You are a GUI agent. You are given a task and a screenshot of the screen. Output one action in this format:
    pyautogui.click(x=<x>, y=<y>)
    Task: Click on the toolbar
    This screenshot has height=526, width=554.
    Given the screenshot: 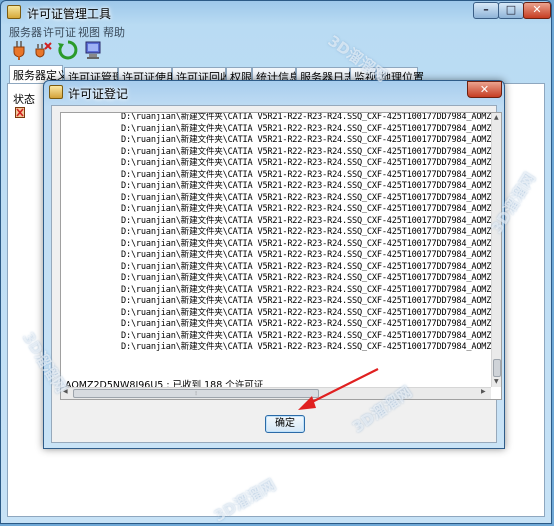 What is the action you would take?
    pyautogui.click(x=276, y=51)
    